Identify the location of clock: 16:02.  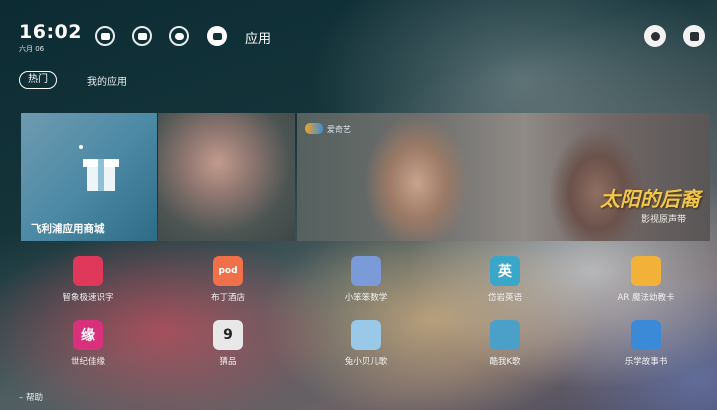
(50, 32).